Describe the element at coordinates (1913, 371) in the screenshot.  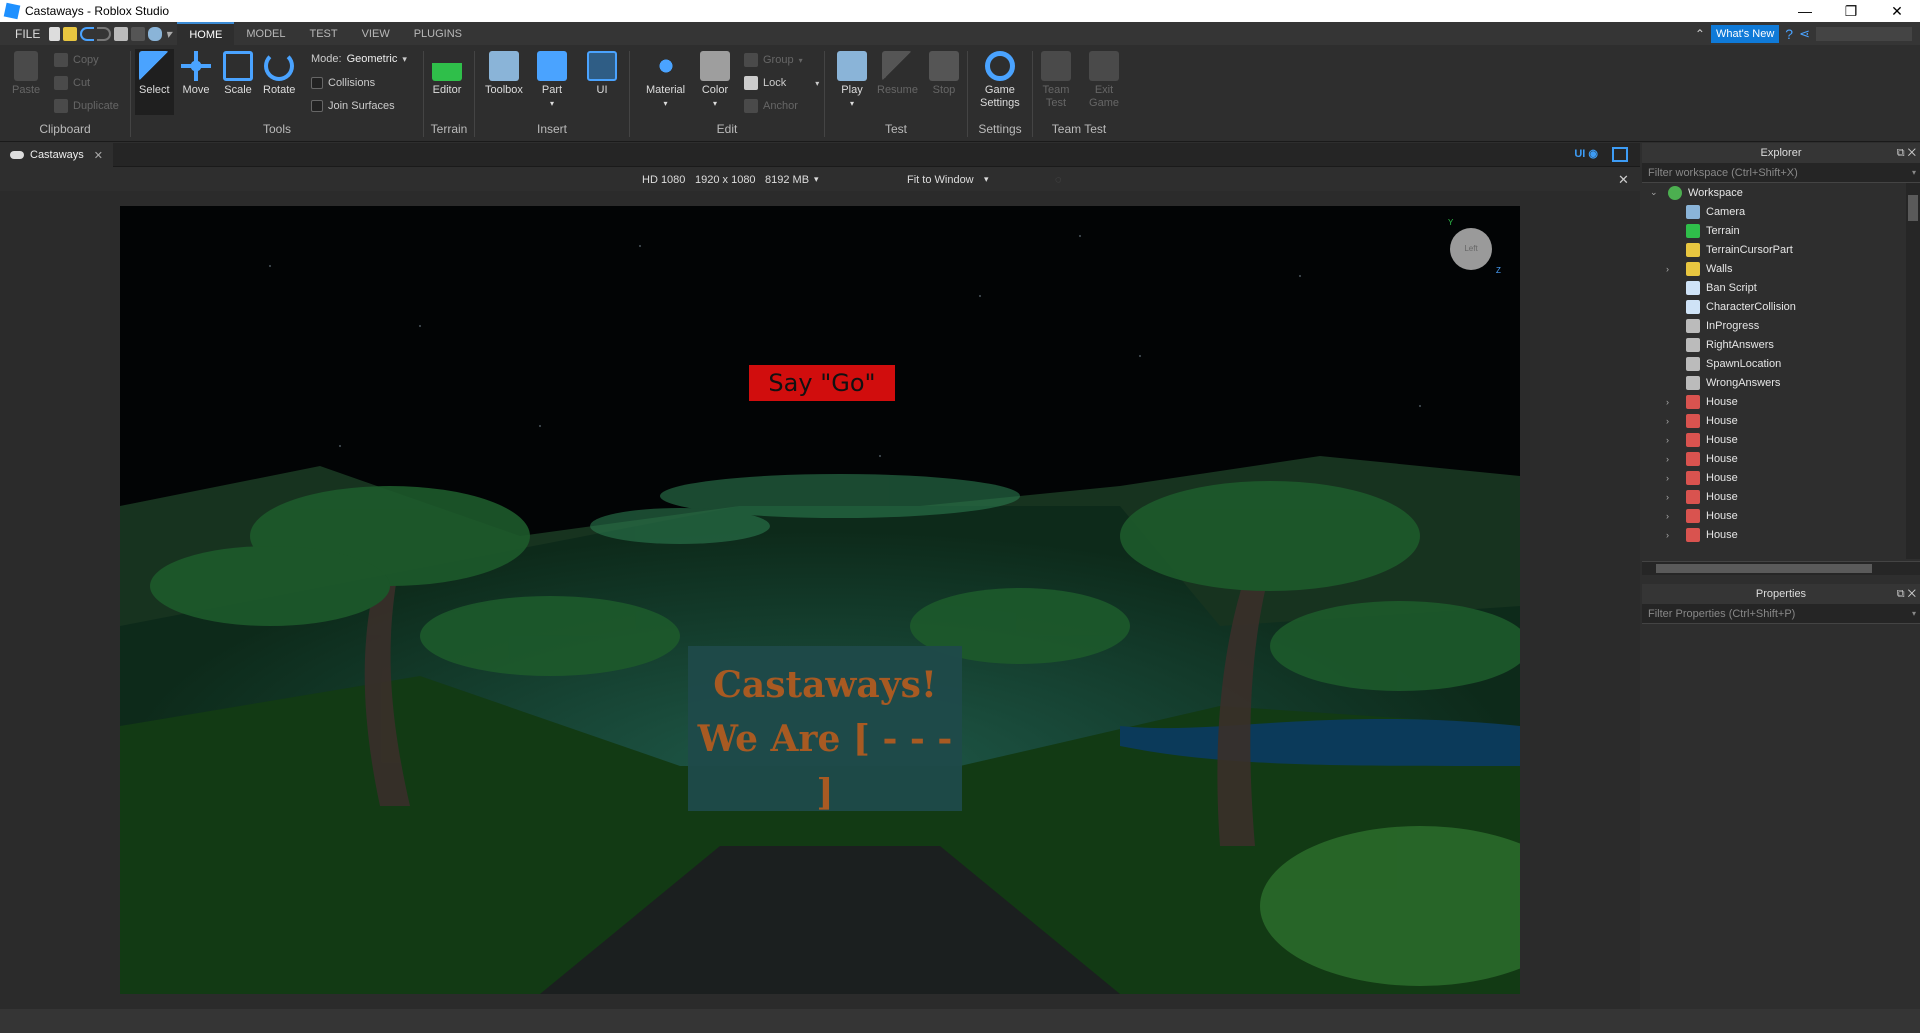
I see `explorer-vertical-scrollbar` at that location.